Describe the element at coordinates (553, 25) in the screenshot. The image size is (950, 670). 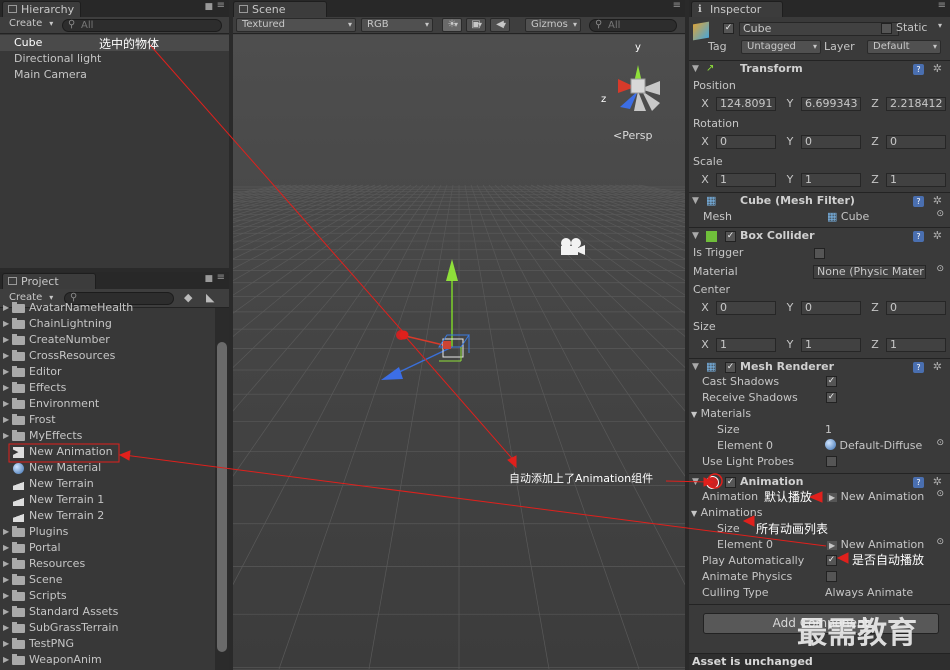
I see `gizmos-dropdown: Gizmos` at that location.